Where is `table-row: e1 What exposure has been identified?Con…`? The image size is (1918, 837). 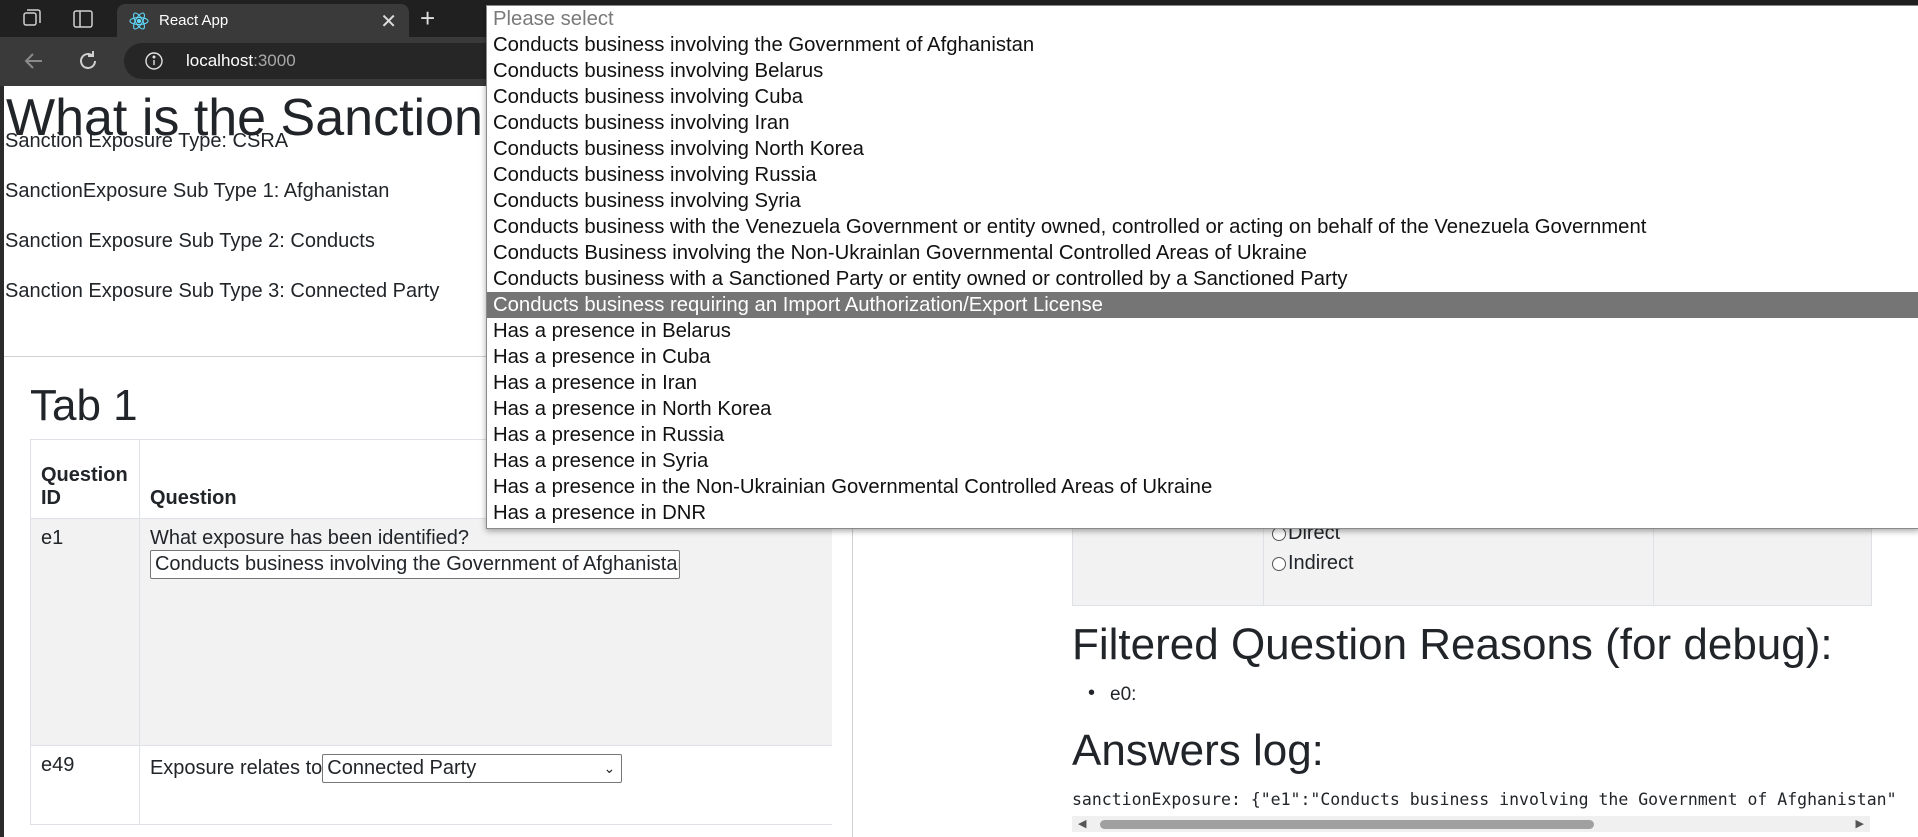 table-row: e1 What exposure has been identified?Con… is located at coordinates (431, 632).